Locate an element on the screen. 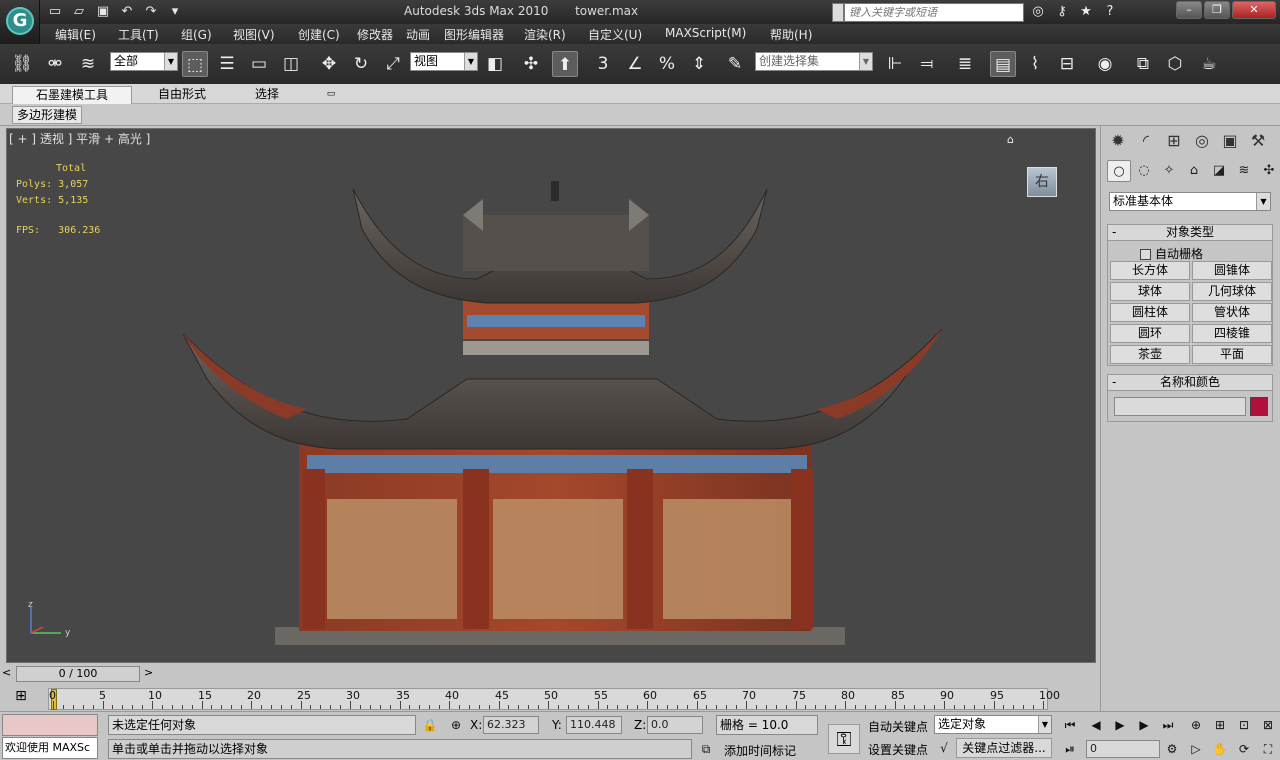 Image resolution: width=1280 pixels, height=760 pixels. binoculars-icon: ◎ is located at coordinates (1038, 12).